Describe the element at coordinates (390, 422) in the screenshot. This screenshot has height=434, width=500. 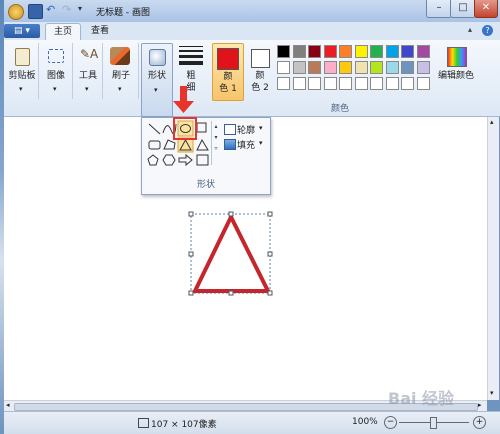
I see `zoom-out-button: −` at that location.